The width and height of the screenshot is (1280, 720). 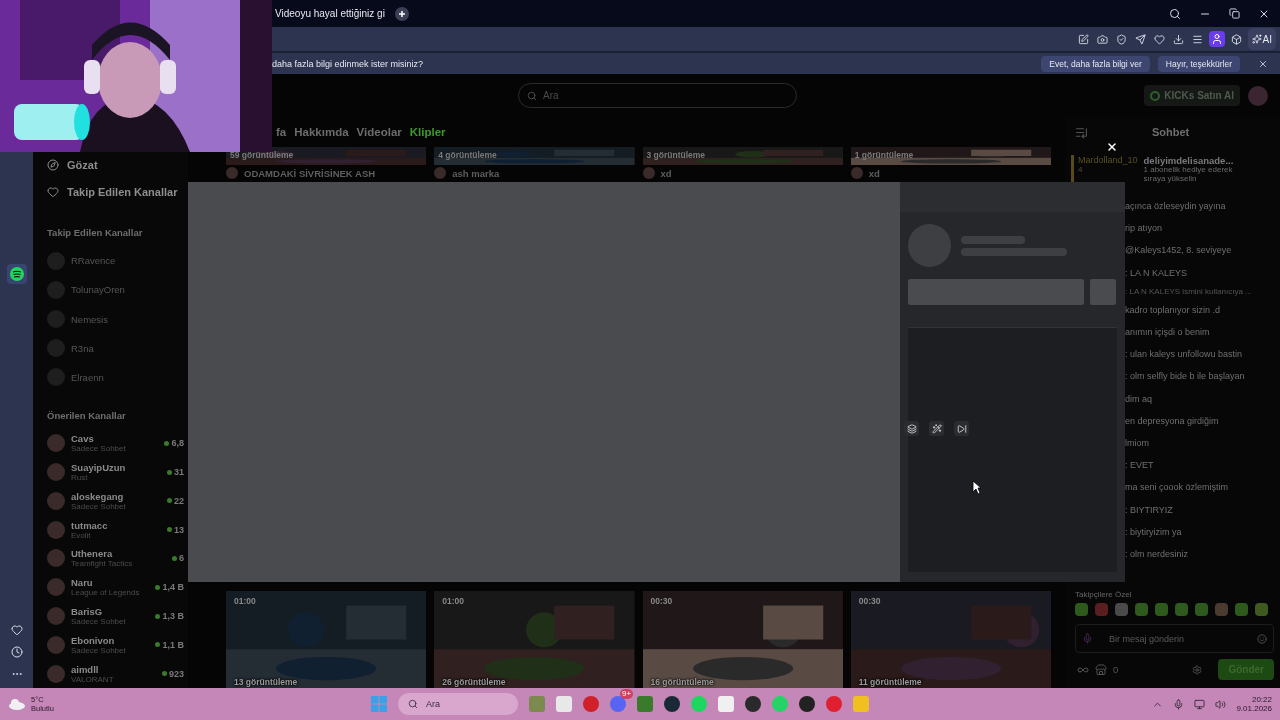 I want to click on channel-item: BarisG Sadece Sohbet 1,3 B, so click(x=115, y=616).